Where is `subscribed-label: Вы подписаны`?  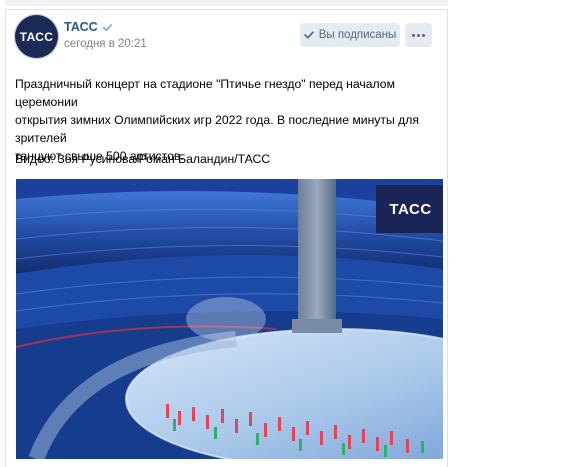
subscribed-label: Вы подписаны is located at coordinates (357, 35).